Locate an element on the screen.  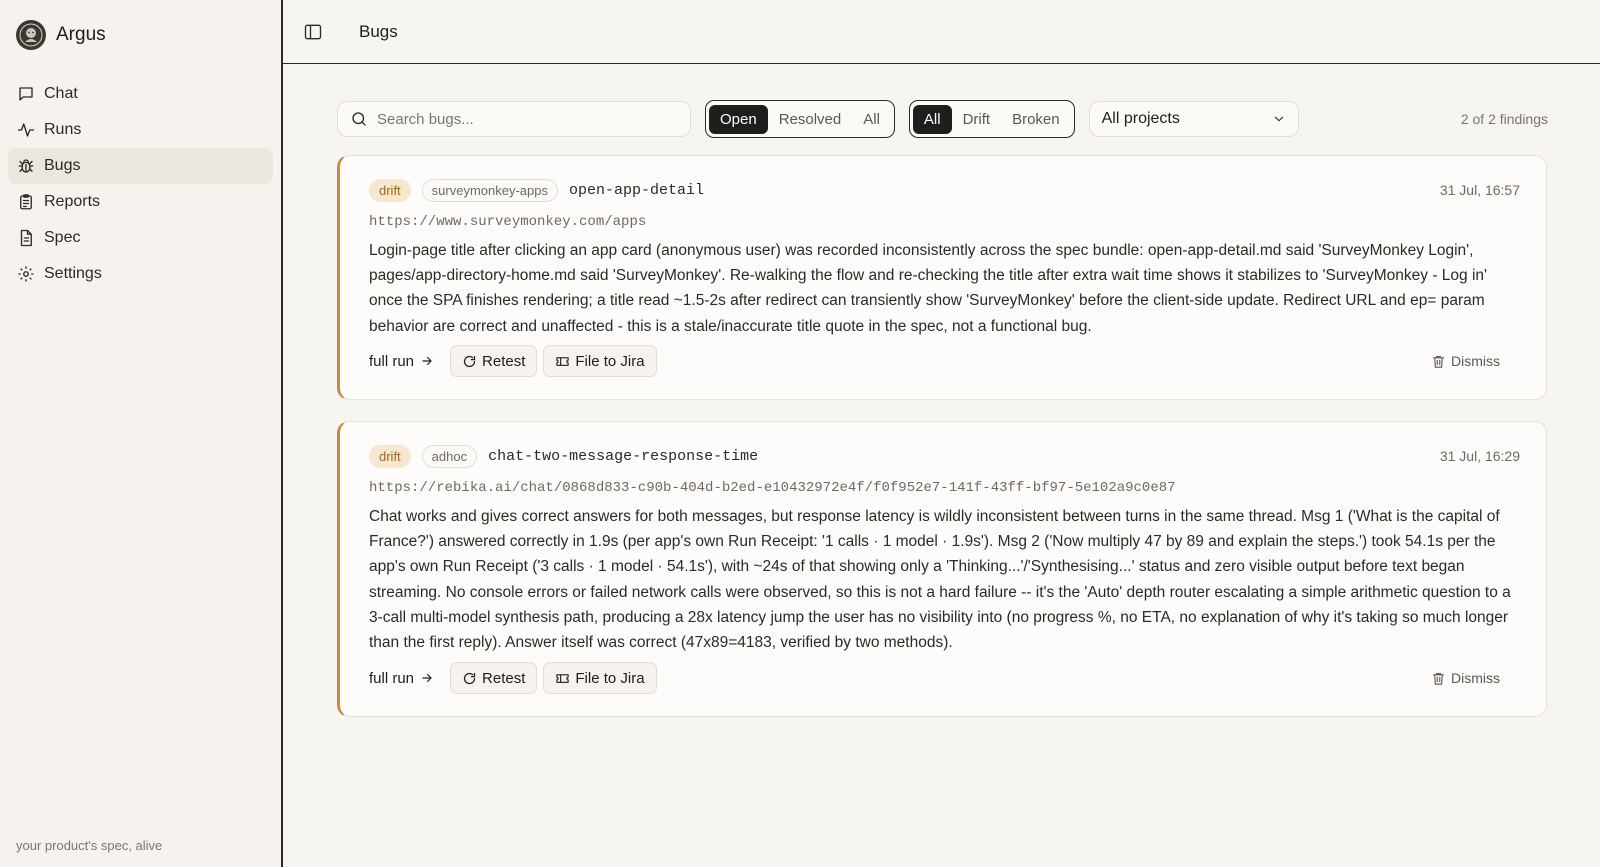
project-badge: surveymonkey-apps is located at coordinates (489, 190).